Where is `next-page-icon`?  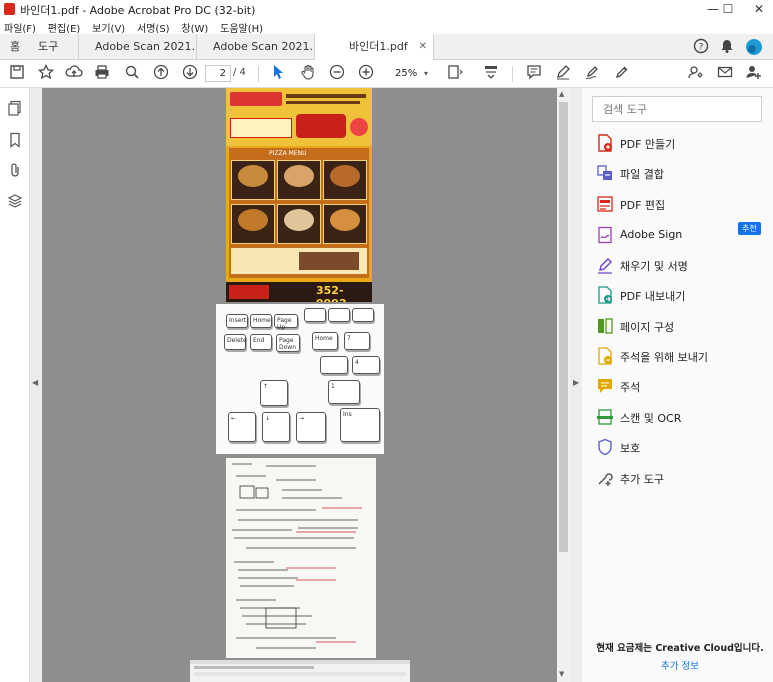 next-page-icon is located at coordinates (190, 74).